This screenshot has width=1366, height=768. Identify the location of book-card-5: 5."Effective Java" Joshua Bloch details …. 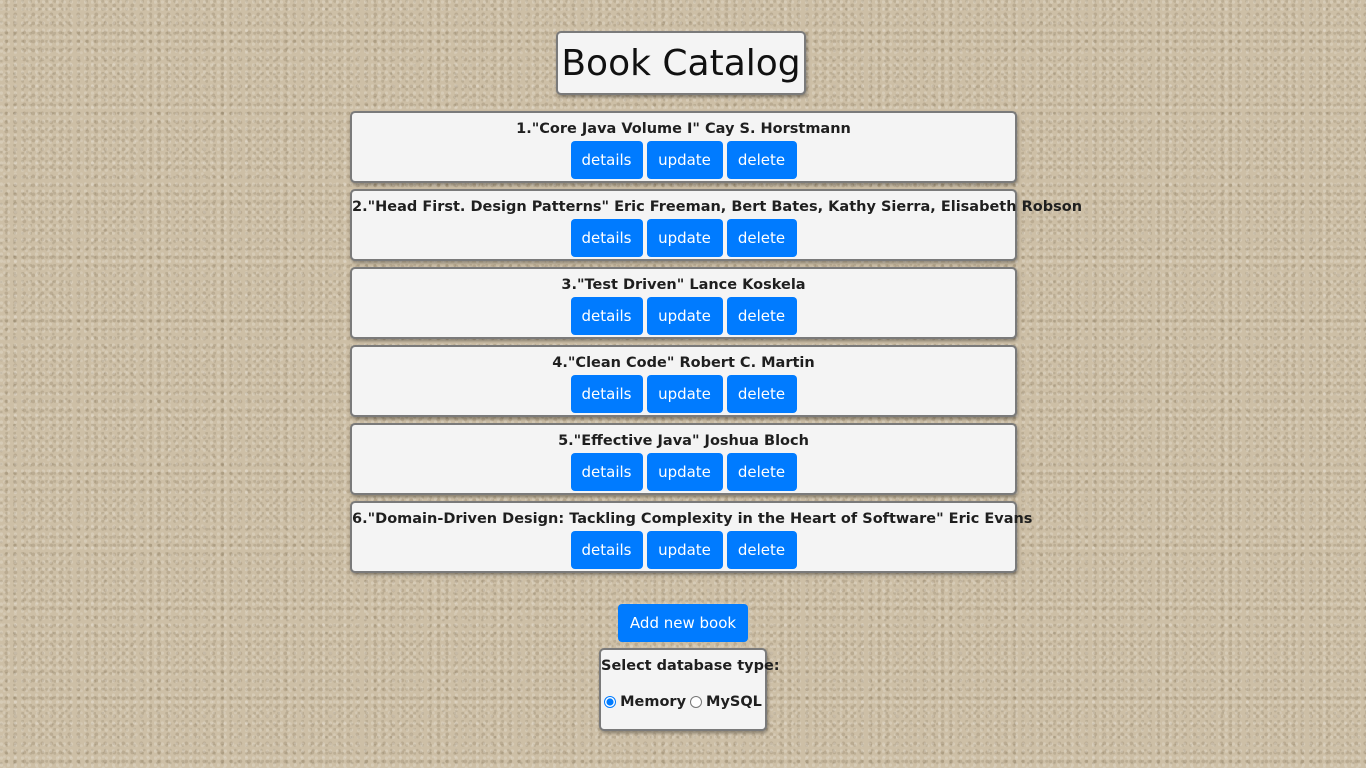
(683, 459).